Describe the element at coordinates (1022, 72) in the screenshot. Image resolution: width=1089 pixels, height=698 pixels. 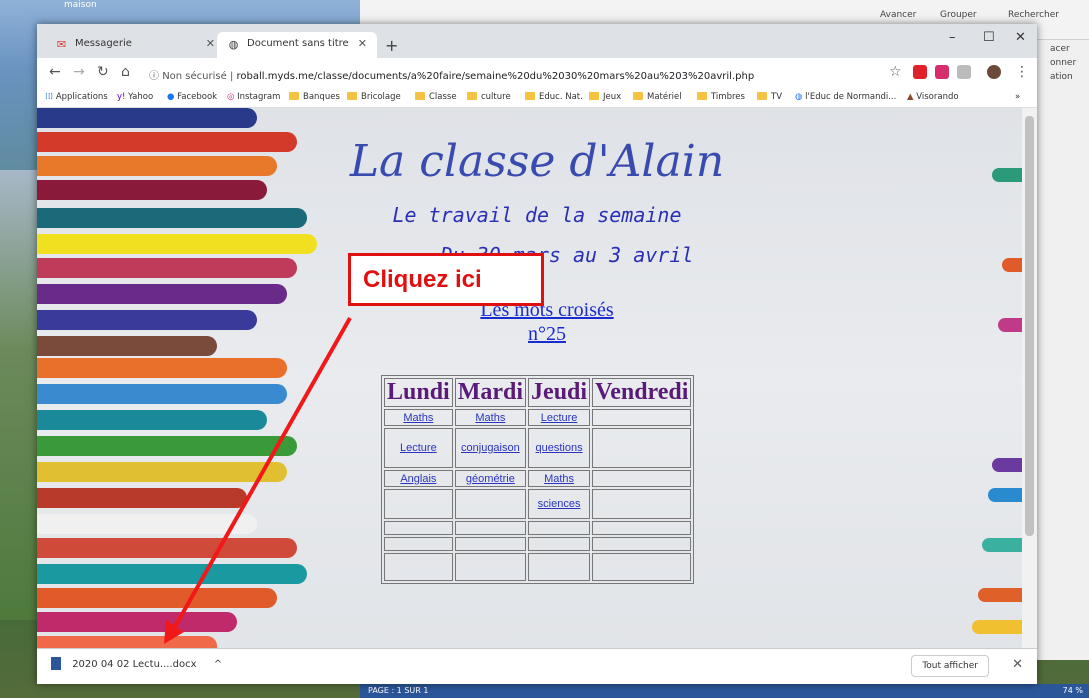
I see `menu-icon: ⋮` at that location.